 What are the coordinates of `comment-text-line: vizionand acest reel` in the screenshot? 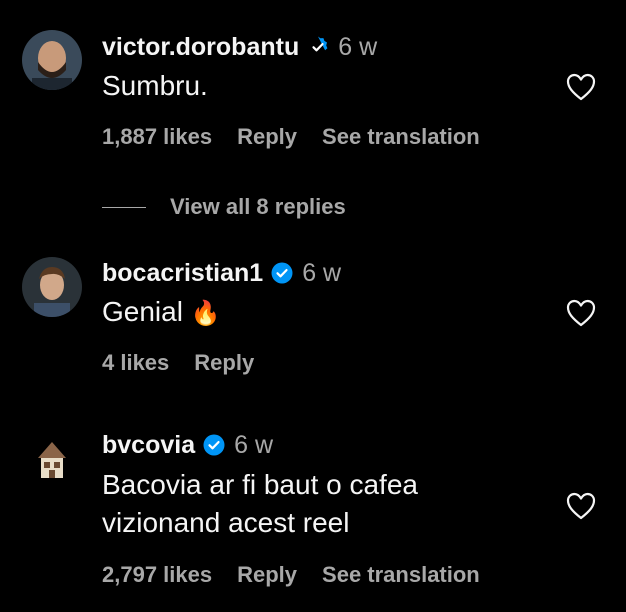 It's located at (226, 522).